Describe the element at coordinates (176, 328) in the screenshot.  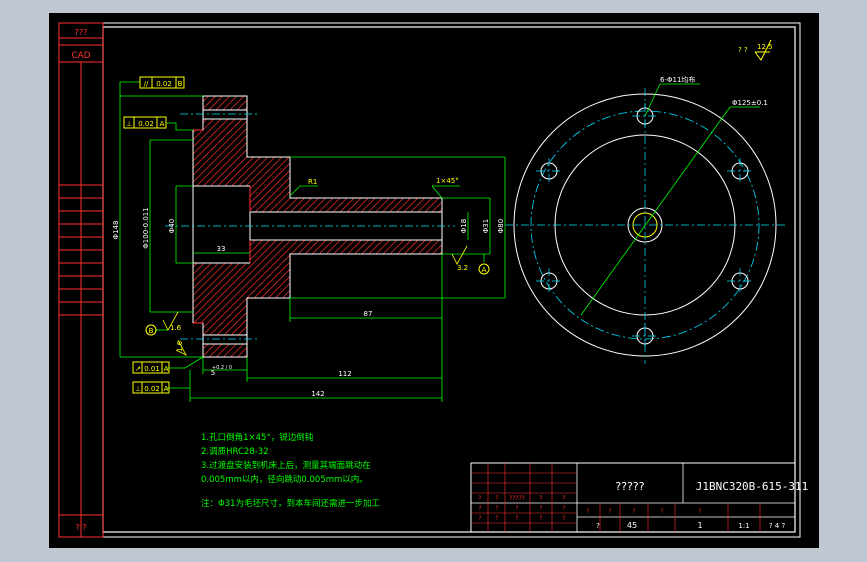
I see `roughness-1-6: 1.6` at that location.